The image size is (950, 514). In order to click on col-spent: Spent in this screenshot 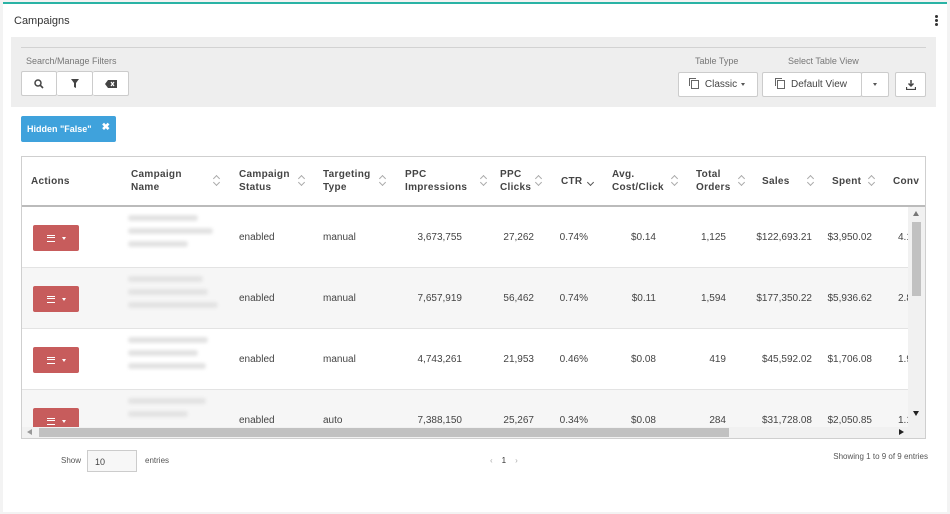, I will do `click(846, 181)`.